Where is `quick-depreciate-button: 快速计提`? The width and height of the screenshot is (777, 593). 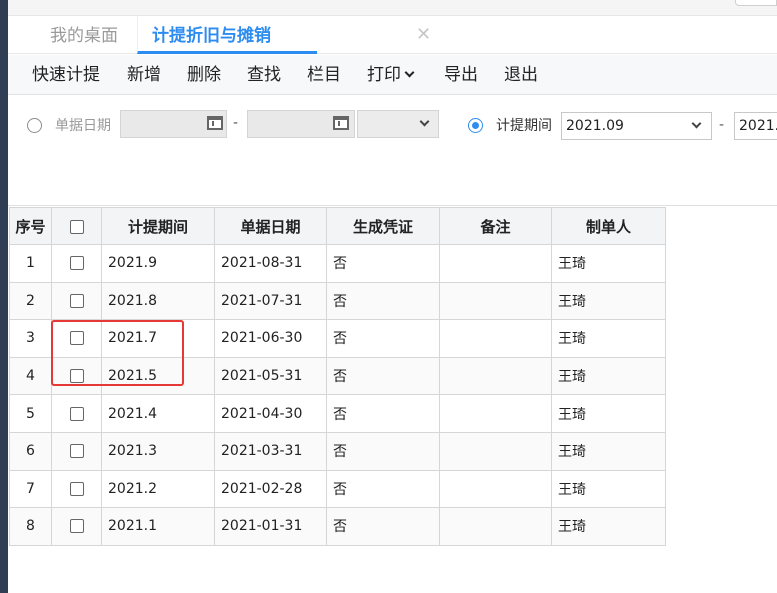 quick-depreciate-button: 快速计提 is located at coordinates (66, 75).